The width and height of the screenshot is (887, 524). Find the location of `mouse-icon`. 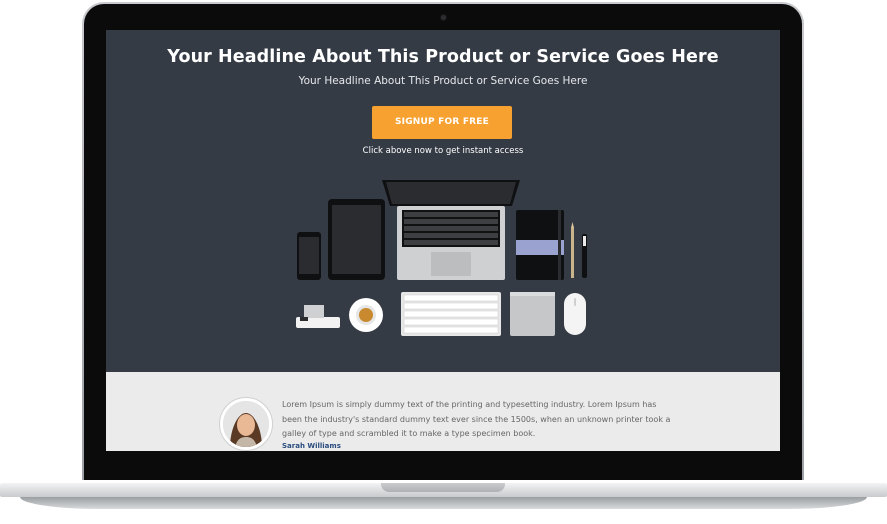

mouse-icon is located at coordinates (575, 314).